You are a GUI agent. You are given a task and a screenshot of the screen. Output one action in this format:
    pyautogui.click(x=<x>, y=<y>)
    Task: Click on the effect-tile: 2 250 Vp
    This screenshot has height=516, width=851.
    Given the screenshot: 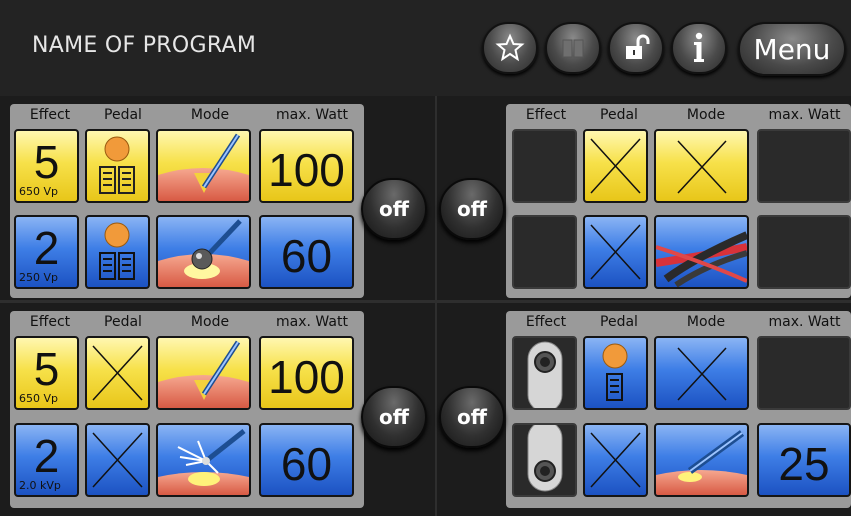 What is the action you would take?
    pyautogui.click(x=46, y=252)
    